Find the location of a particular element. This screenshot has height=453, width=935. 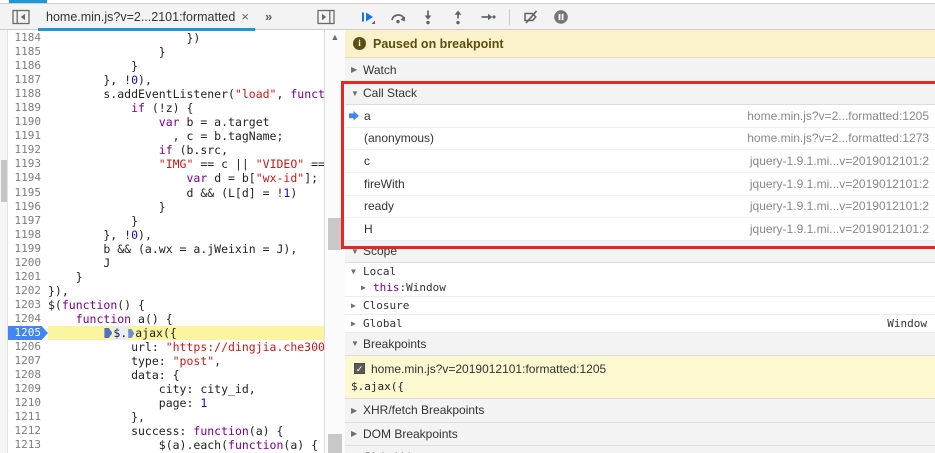

code-line: 1206 url: "https://dingjia.che300.c is located at coordinates (166, 347).